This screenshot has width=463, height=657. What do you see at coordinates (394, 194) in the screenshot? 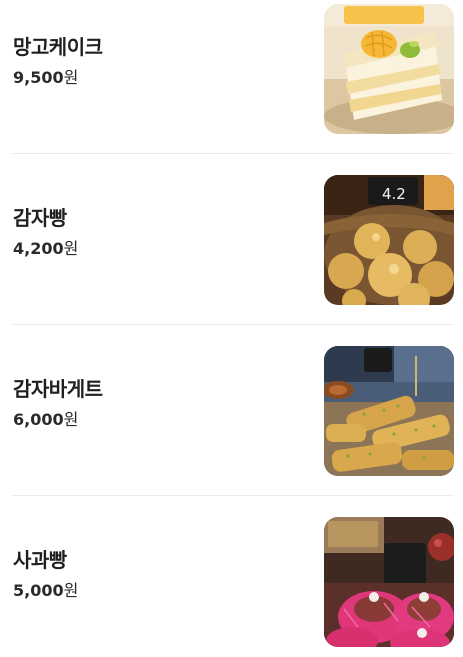
I see `svg-text: 4.2` at bounding box center [394, 194].